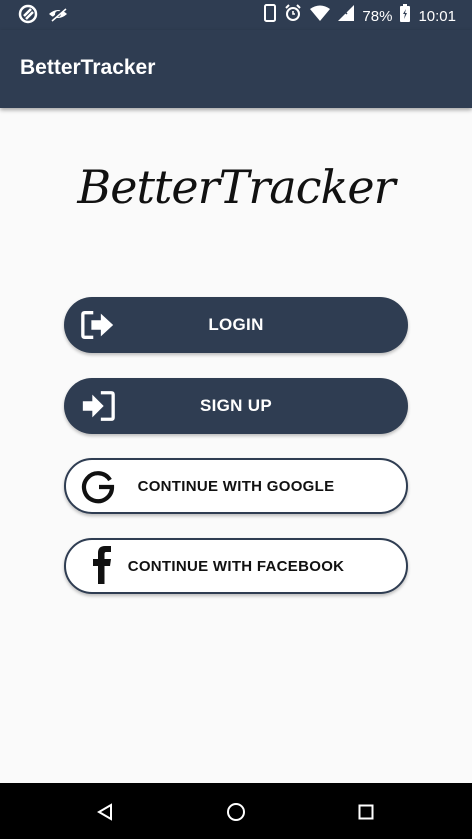 The image size is (472, 839). I want to click on battery-icon, so click(405, 16).